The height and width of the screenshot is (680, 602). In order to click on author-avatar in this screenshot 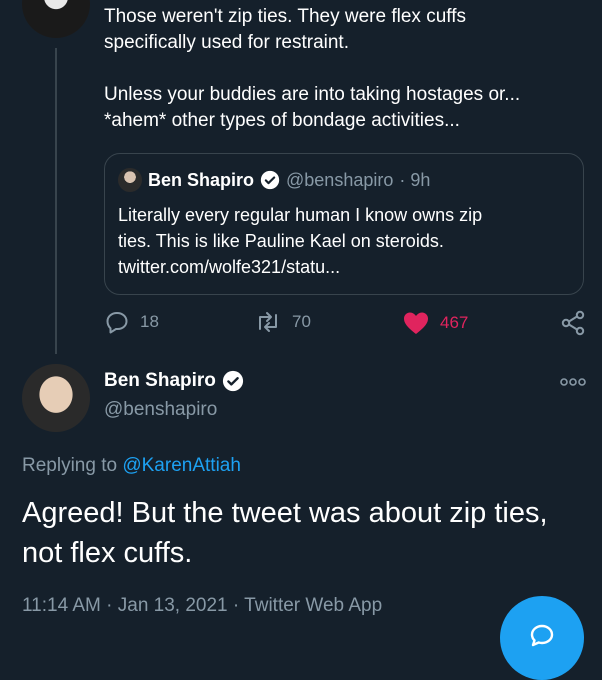, I will do `click(56, 398)`.